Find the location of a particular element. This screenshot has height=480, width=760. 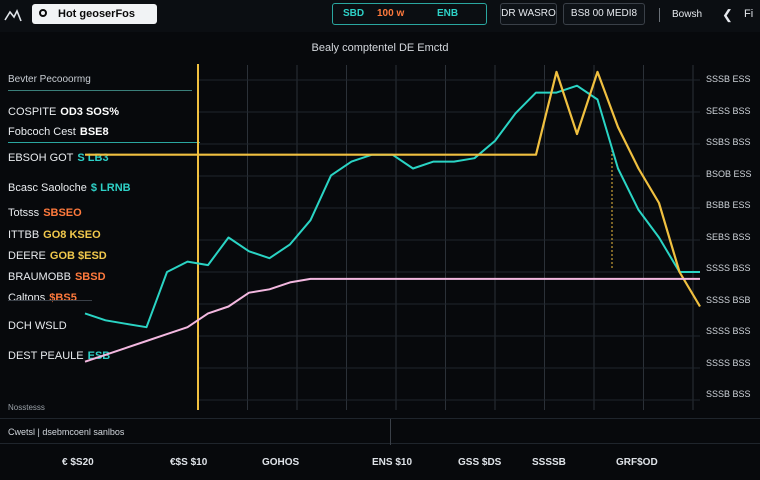

footer-divider is located at coordinates (390, 432).